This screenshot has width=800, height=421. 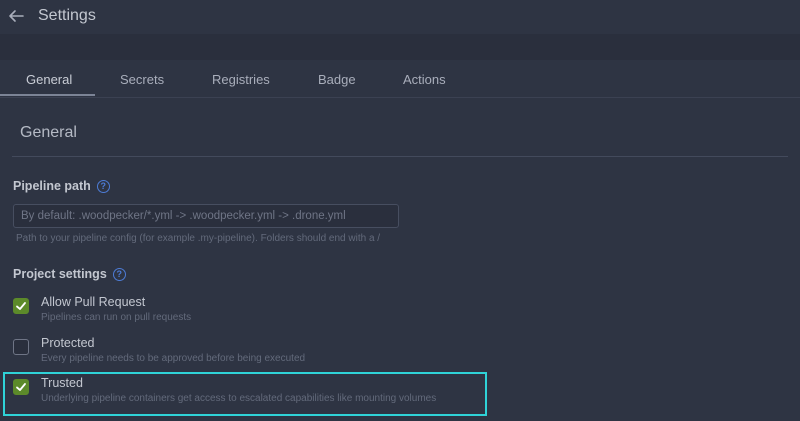 What do you see at coordinates (48, 132) in the screenshot?
I see `panel-title: General` at bounding box center [48, 132].